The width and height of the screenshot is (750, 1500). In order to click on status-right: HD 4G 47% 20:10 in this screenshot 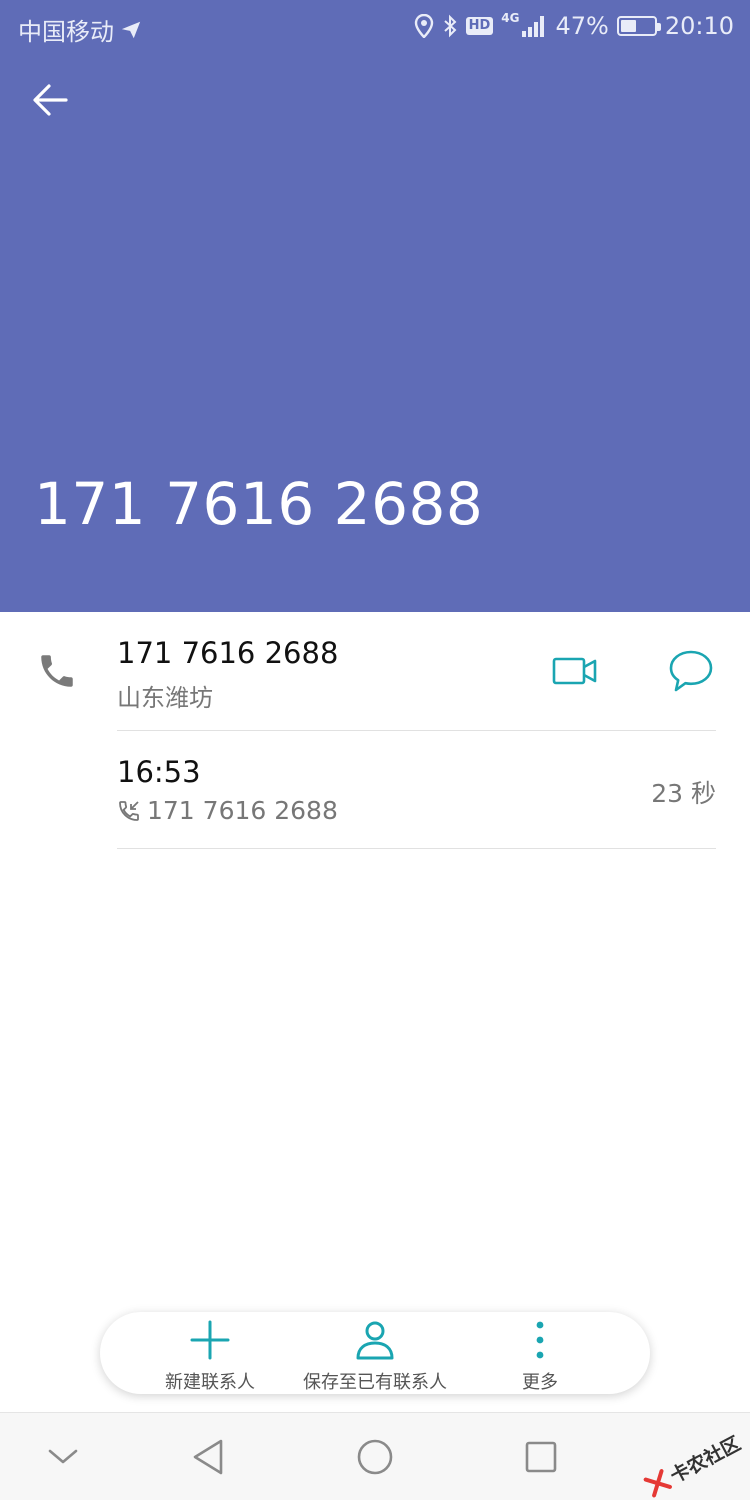, I will do `click(574, 25)`.